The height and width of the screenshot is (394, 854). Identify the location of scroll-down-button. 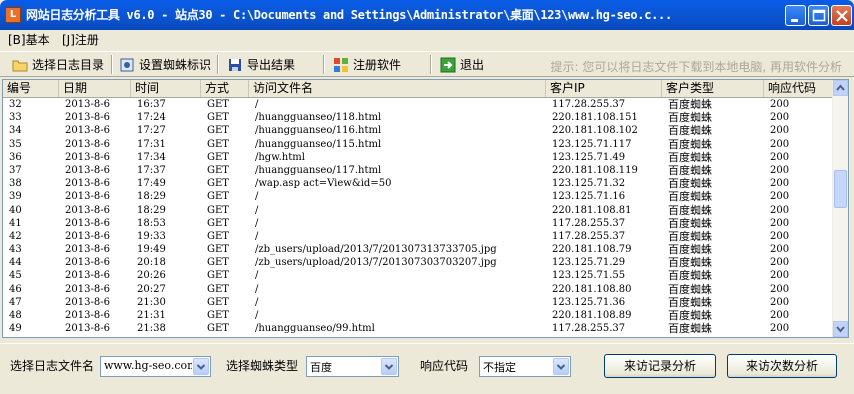
(840, 329).